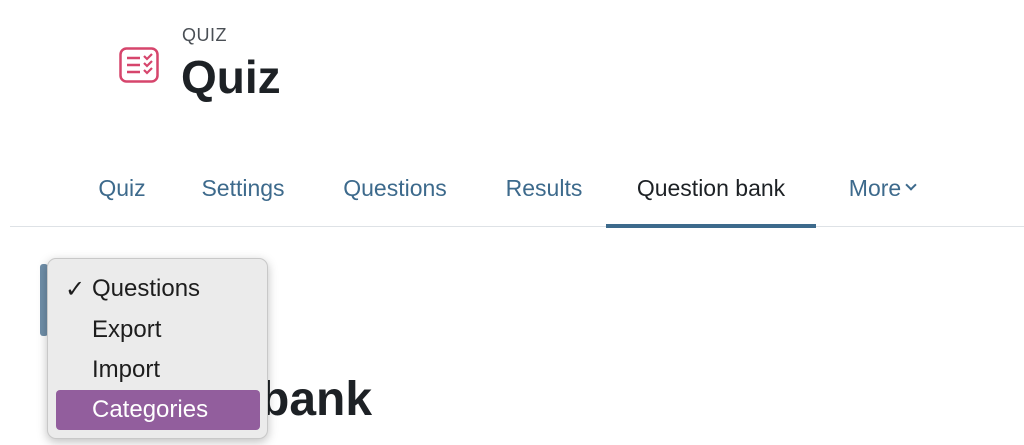  Describe the element at coordinates (139, 65) in the screenshot. I see `quiz-list-icon` at that location.